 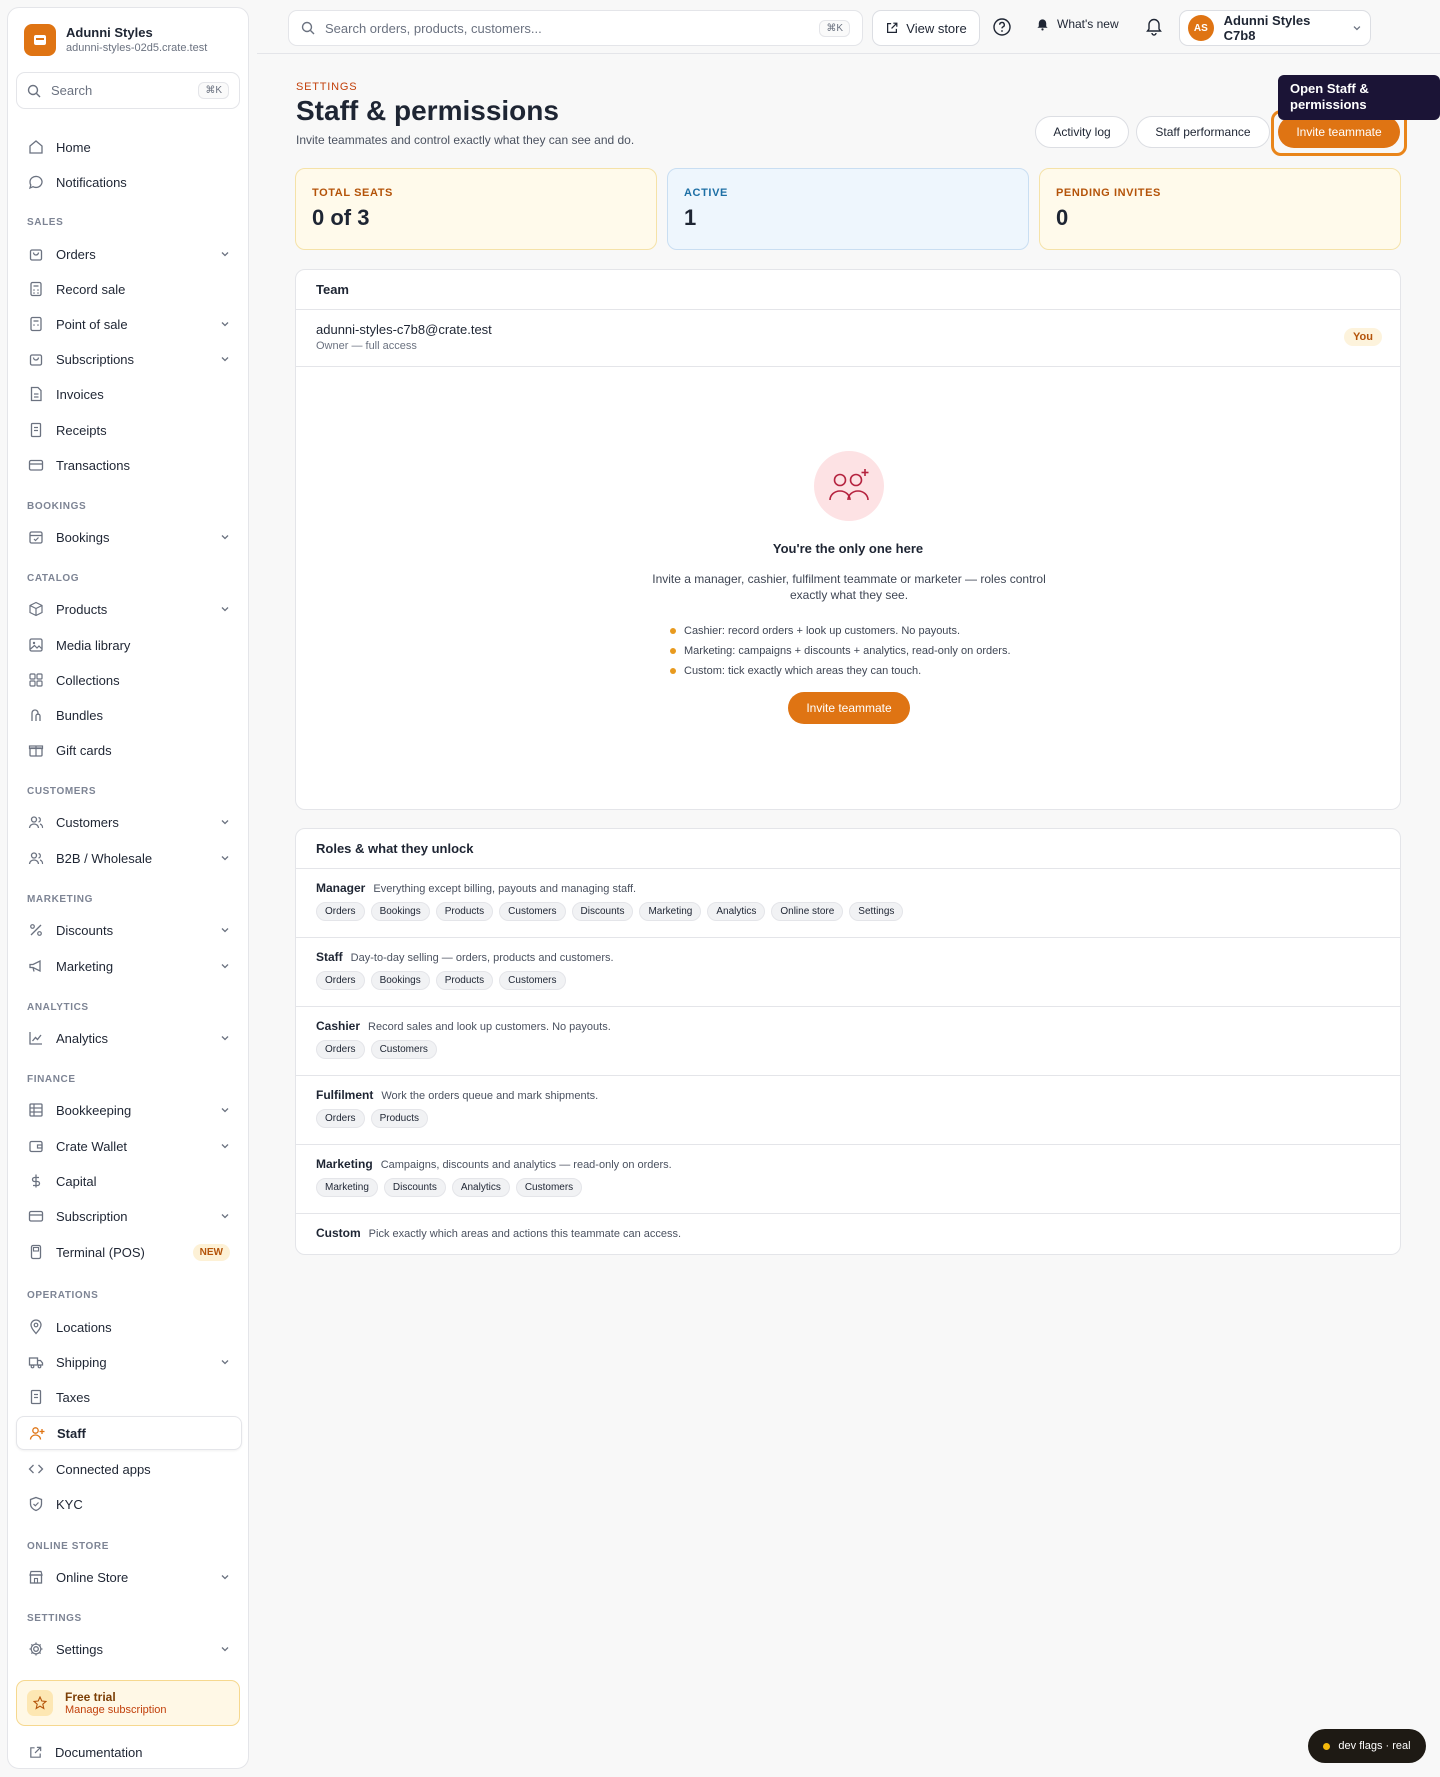 What do you see at coordinates (129, 1038) in the screenshot?
I see `sidebar-item-analytics: Analytics` at bounding box center [129, 1038].